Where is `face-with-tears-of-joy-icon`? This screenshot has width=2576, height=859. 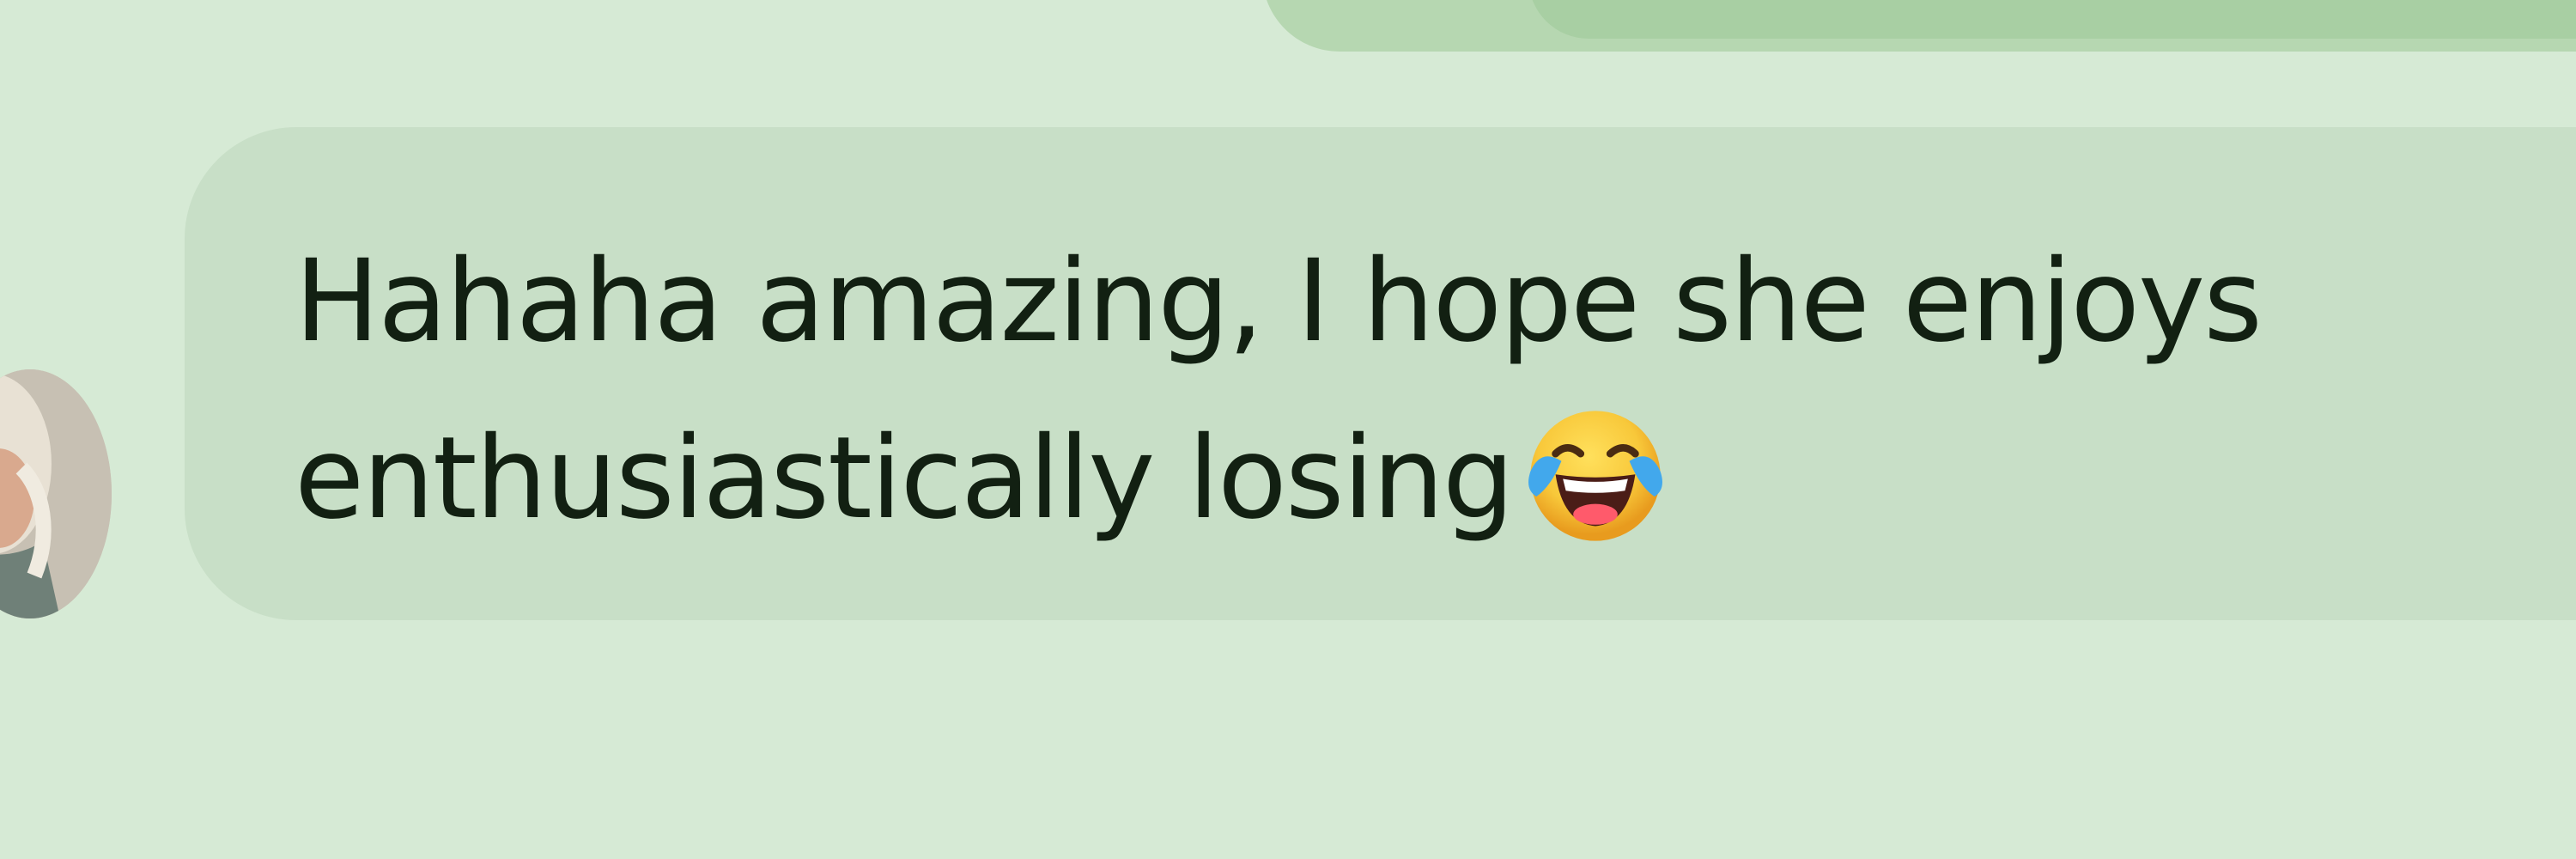
face-with-tears-of-joy-icon is located at coordinates (1595, 476).